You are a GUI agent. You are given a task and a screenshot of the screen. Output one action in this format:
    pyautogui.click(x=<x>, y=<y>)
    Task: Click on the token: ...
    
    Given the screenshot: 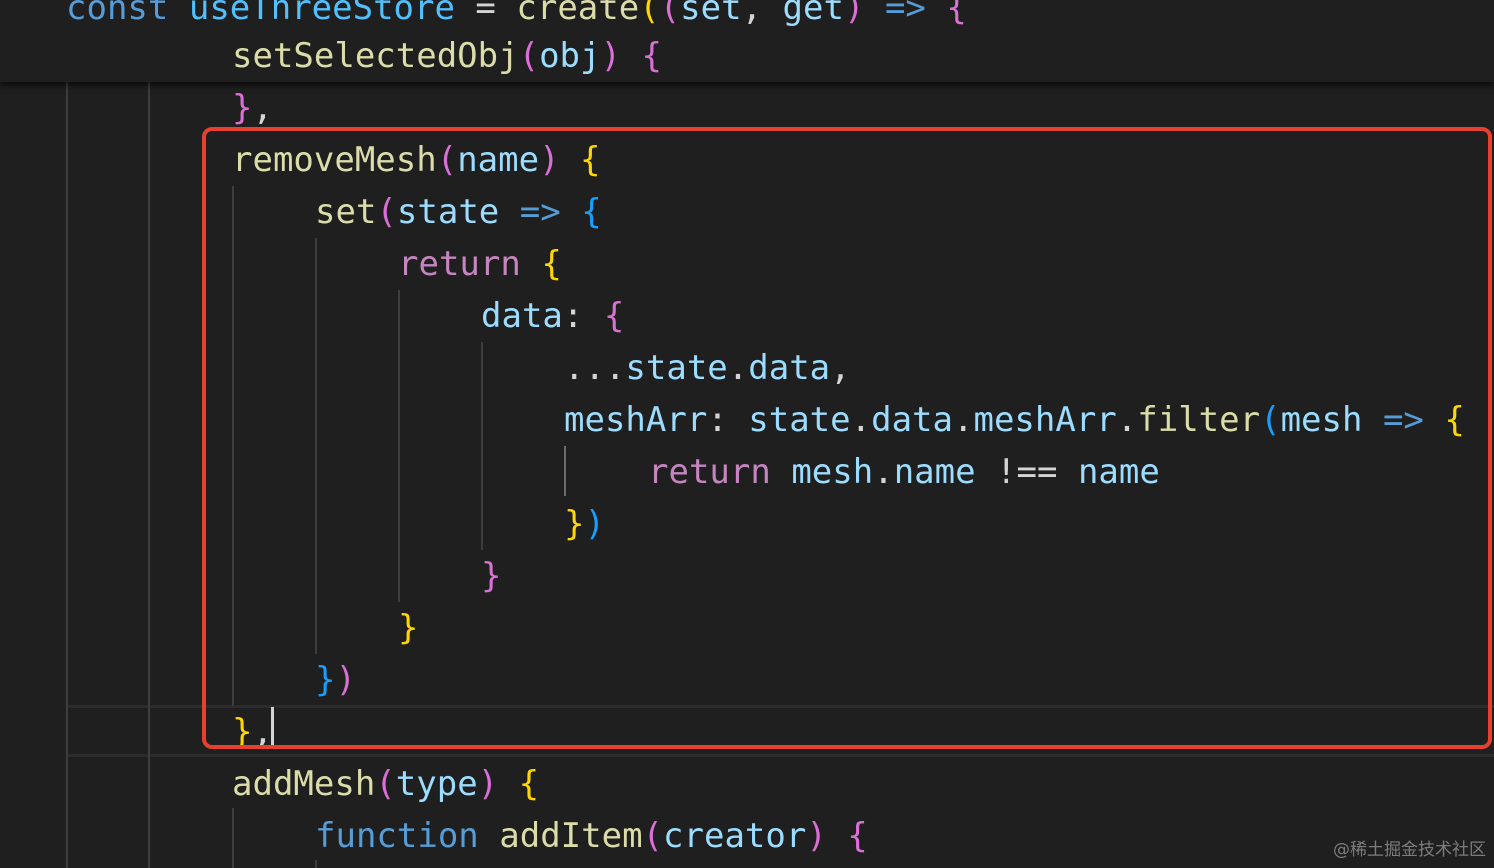 What is the action you would take?
    pyautogui.click(x=595, y=368)
    